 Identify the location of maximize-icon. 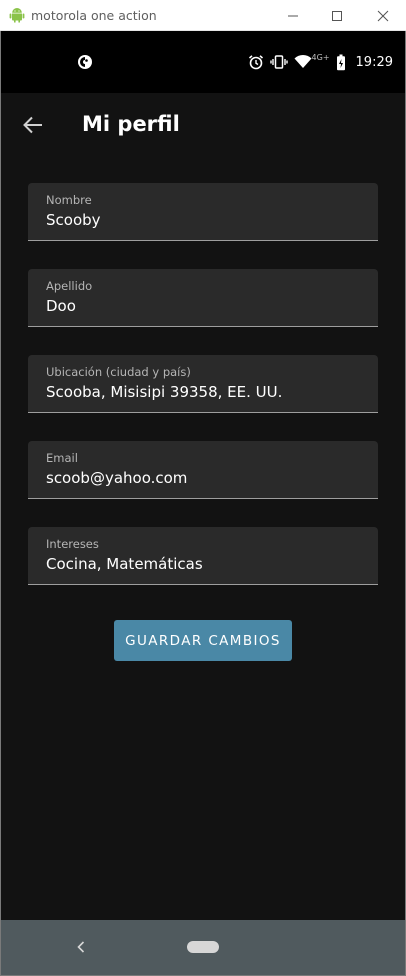
(337, 15).